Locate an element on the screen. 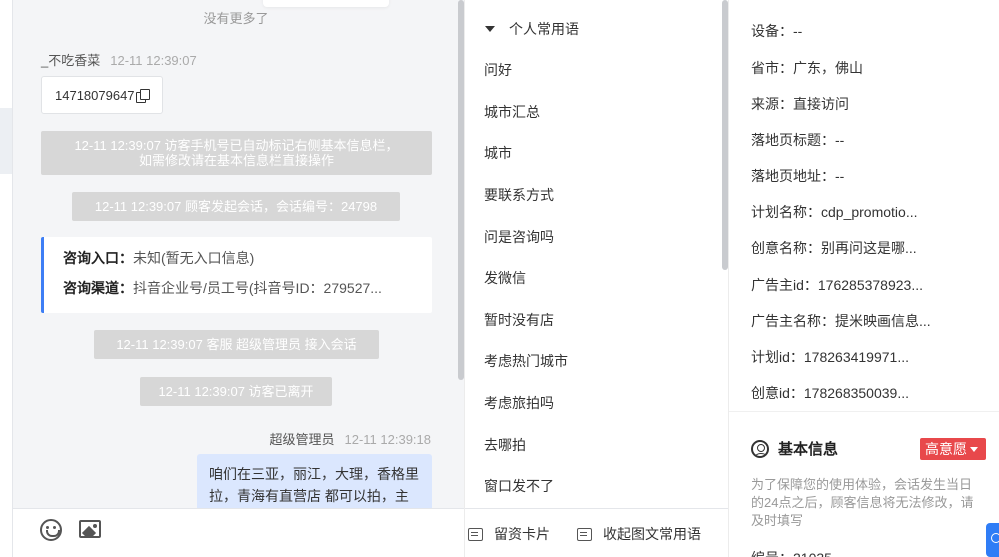  phrase-item: 暂时没有店 is located at coordinates (519, 320).